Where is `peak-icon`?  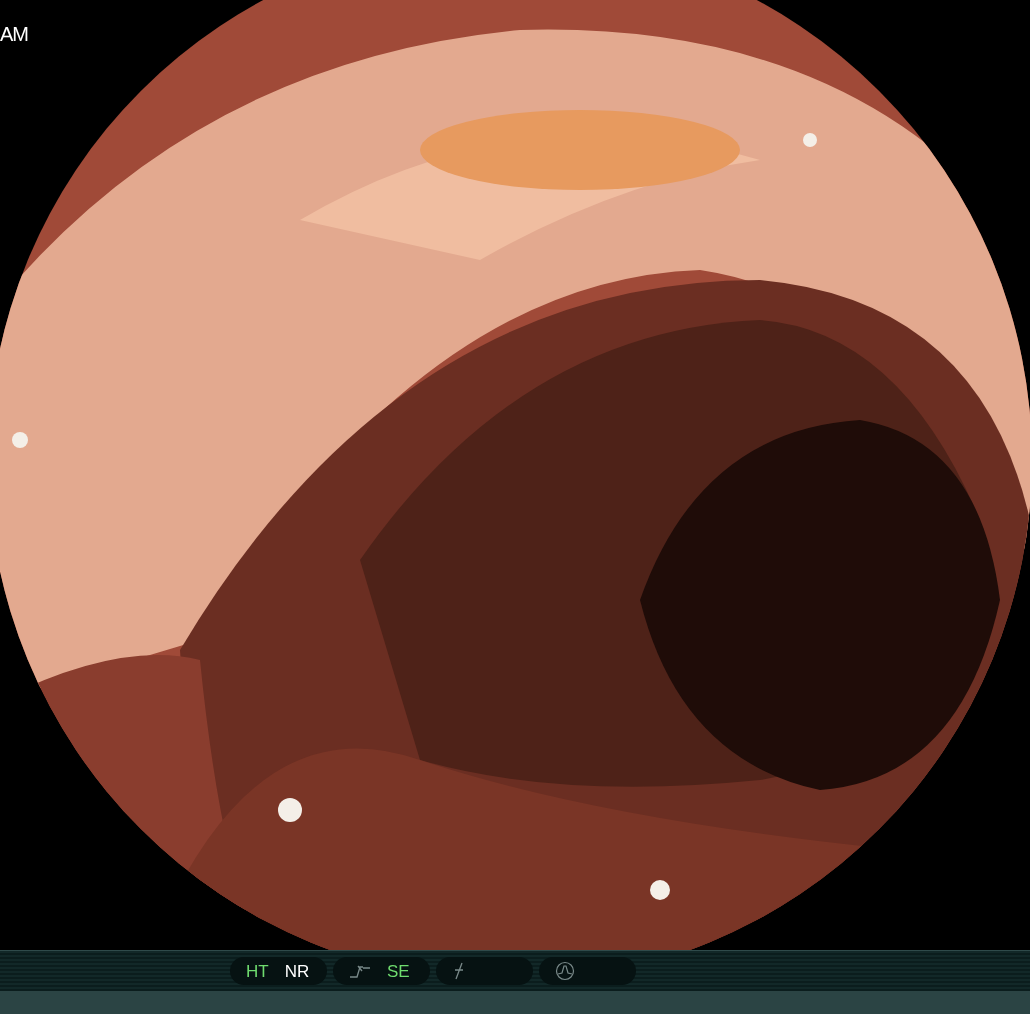 peak-icon is located at coordinates (565, 971).